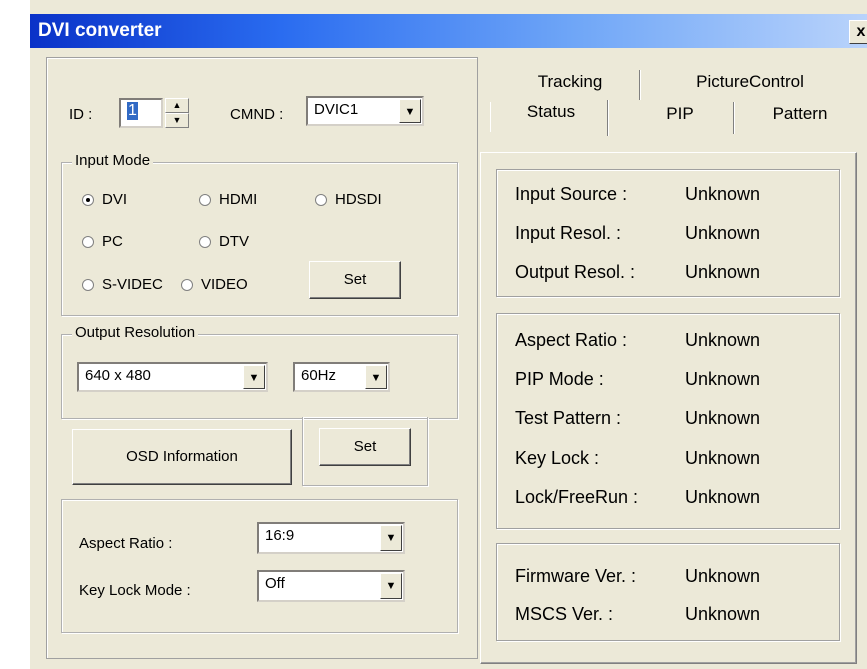 The width and height of the screenshot is (867, 669). I want to click on aspect-ratio-label: Aspect Ratio :, so click(126, 543).